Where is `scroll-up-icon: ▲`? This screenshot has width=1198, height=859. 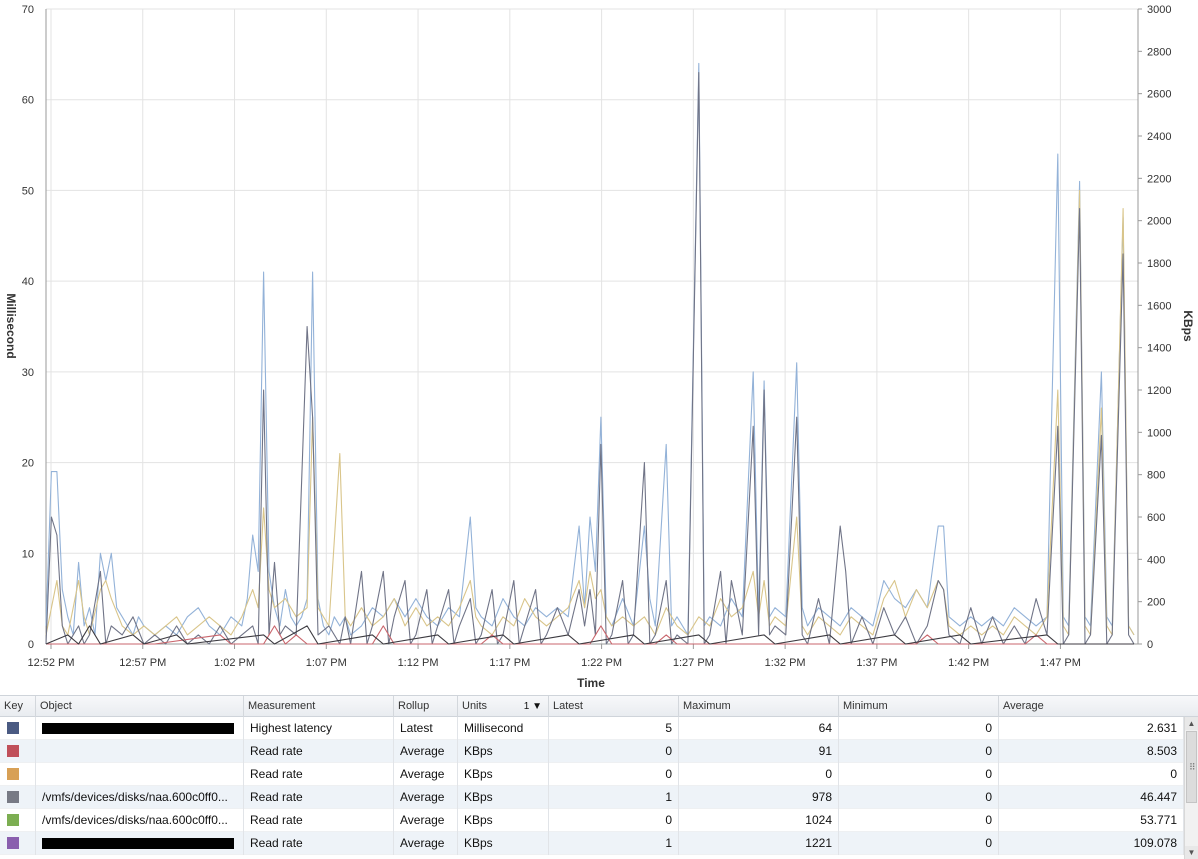 scroll-up-icon: ▲ is located at coordinates (1191, 723).